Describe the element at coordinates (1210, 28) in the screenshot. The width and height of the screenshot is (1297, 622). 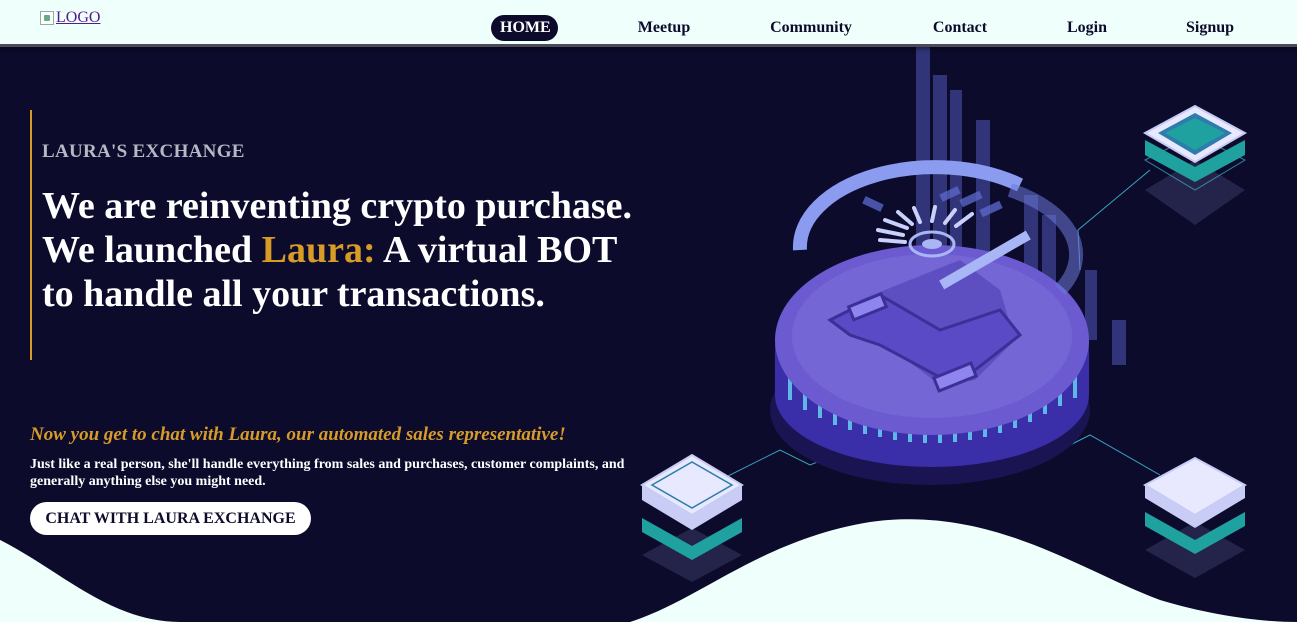
I see `nav-item-signup: Signup` at that location.